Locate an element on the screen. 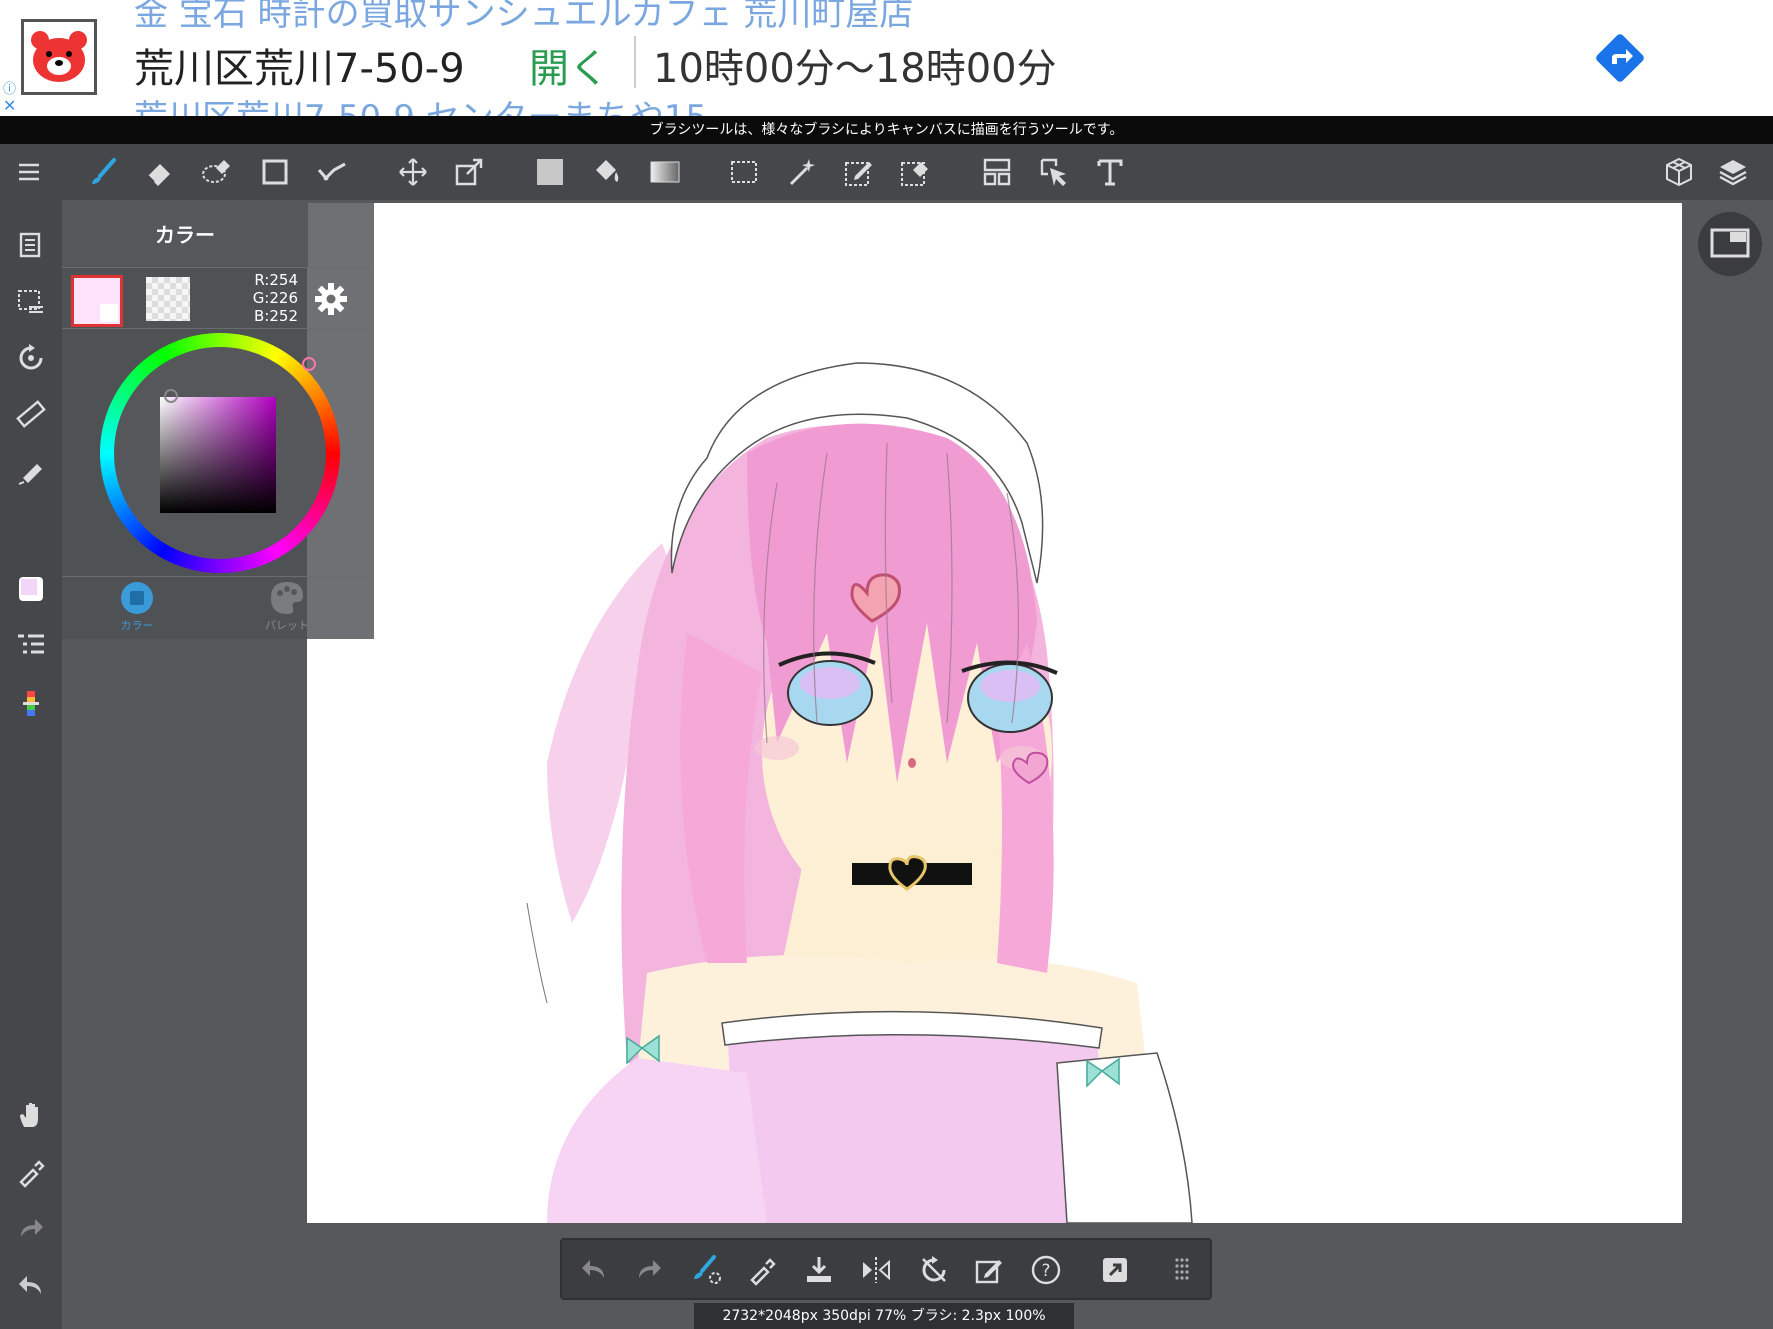 This screenshot has height=1329, width=1773. navigator-icon is located at coordinates (1730, 243).